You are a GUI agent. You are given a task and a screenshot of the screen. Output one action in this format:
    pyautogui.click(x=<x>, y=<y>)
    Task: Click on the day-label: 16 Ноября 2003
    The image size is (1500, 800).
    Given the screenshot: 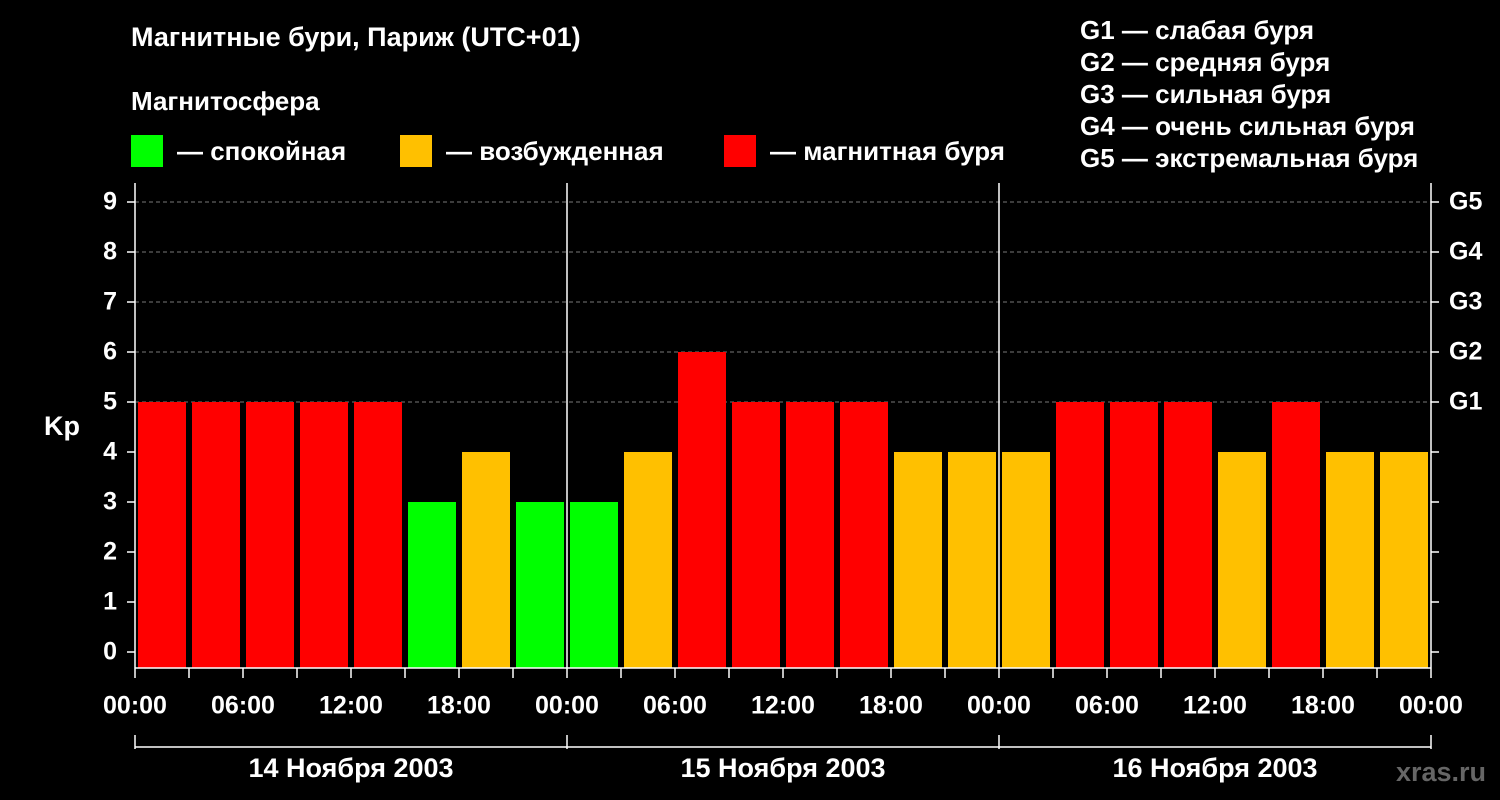 What is the action you would take?
    pyautogui.click(x=1214, y=768)
    